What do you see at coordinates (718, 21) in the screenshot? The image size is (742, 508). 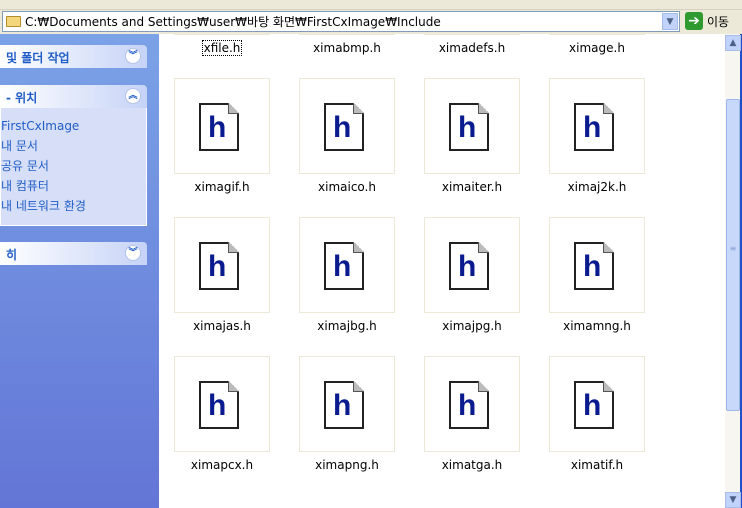 I see `go-label: 이동` at bounding box center [718, 21].